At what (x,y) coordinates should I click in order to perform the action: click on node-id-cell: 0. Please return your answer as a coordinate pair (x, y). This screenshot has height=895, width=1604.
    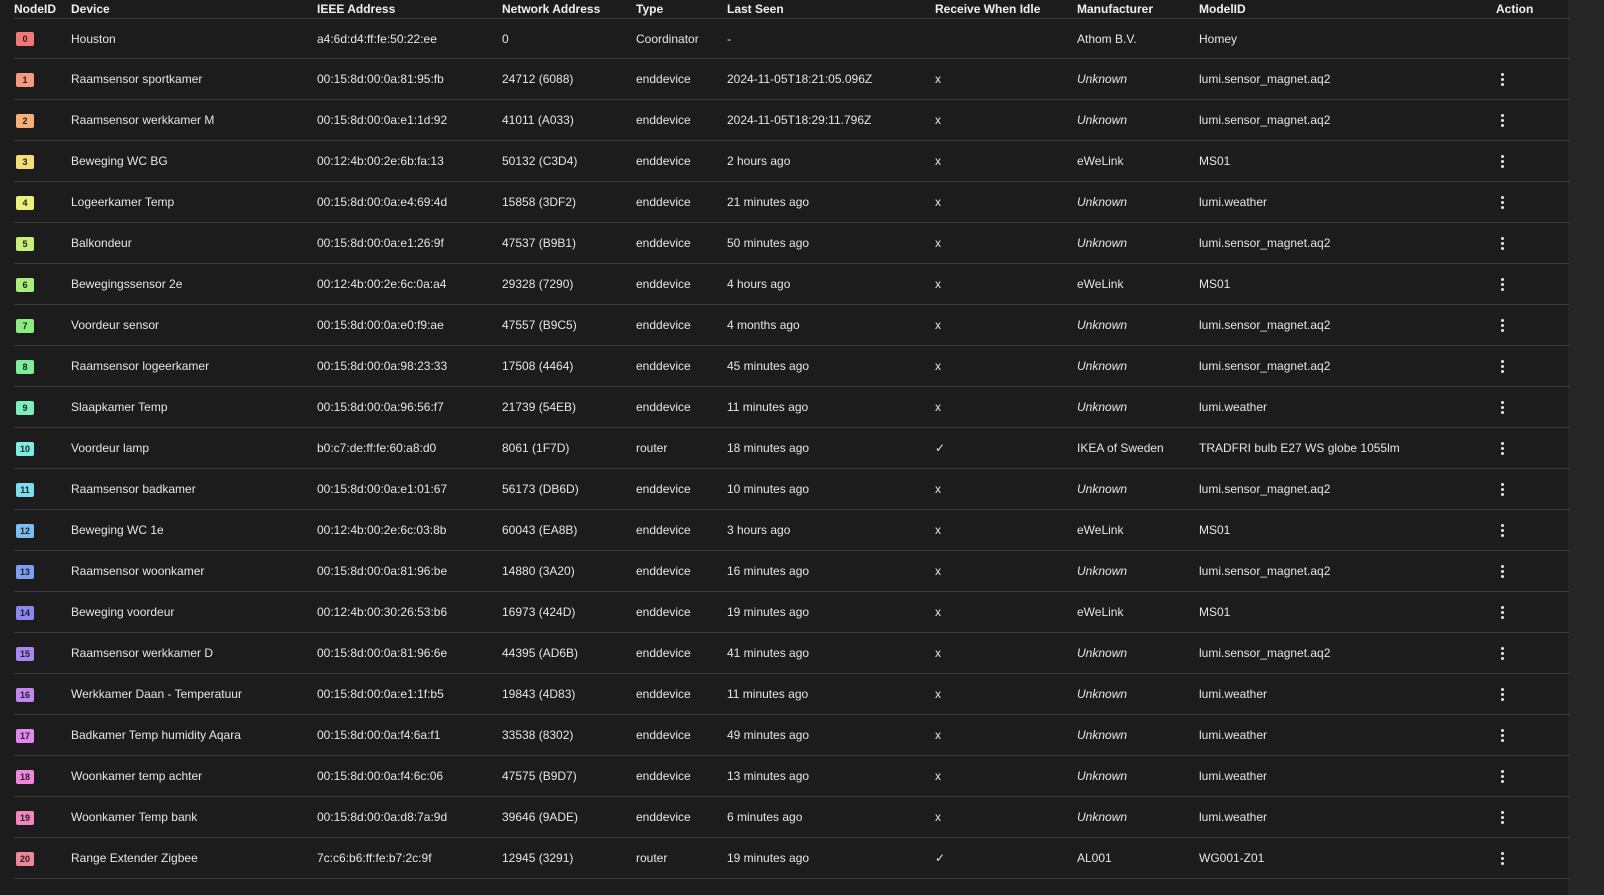
    Looking at the image, I should click on (42, 39).